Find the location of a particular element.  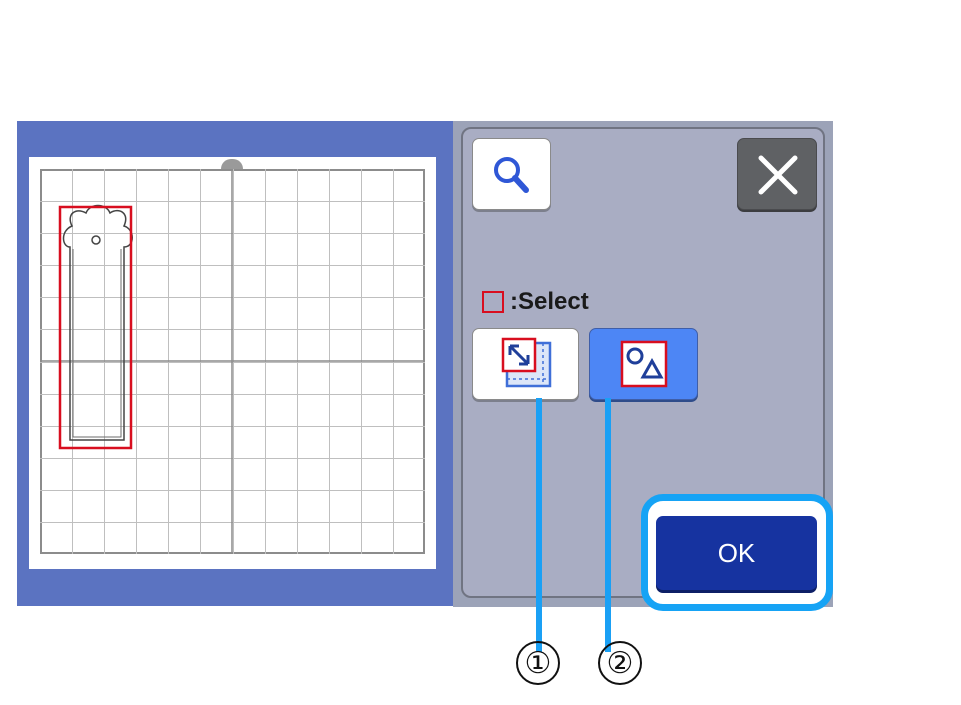

close-button is located at coordinates (777, 174).